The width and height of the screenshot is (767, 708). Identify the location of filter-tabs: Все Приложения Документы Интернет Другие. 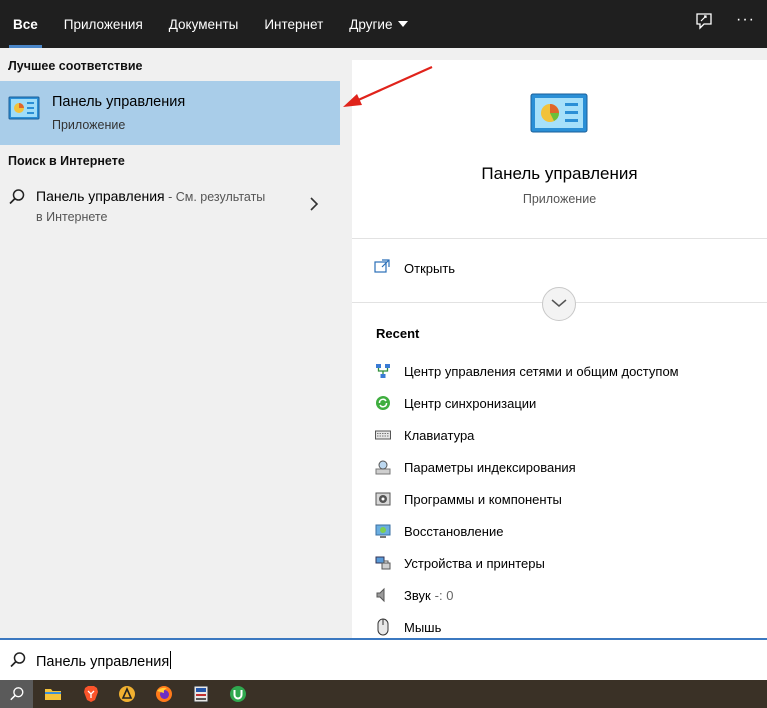
(210, 24).